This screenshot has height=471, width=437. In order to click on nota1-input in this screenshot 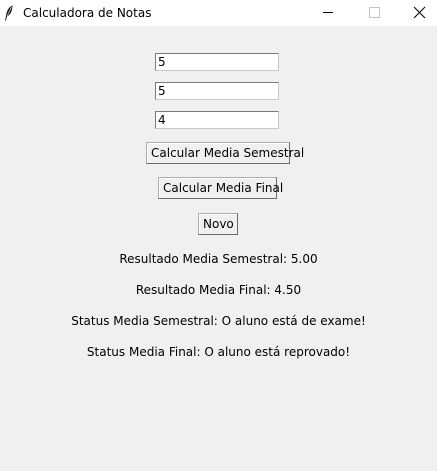, I will do `click(217, 62)`.